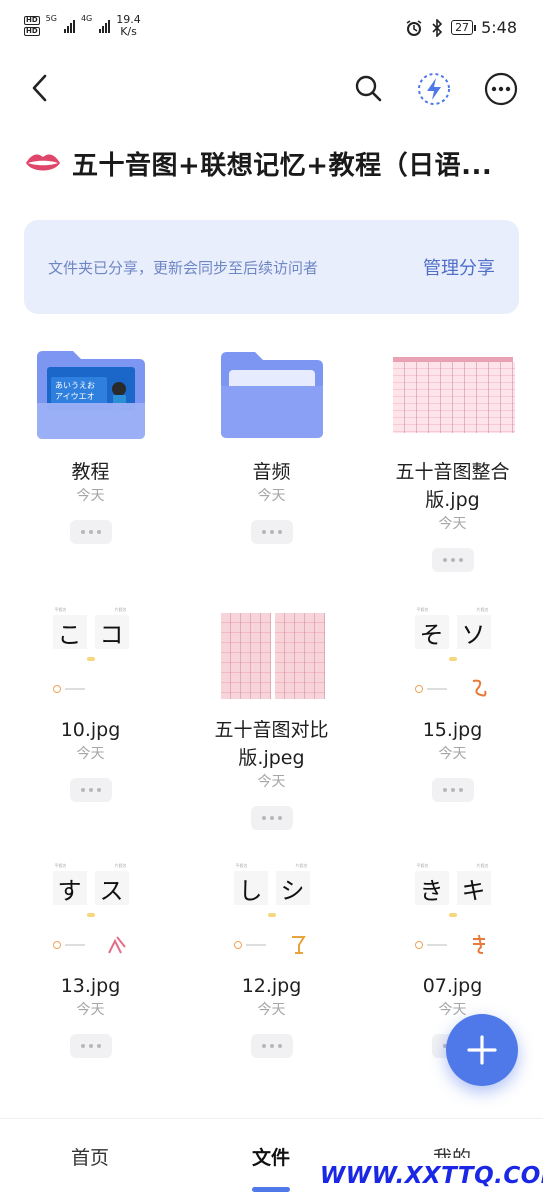  I want to click on file-item: 平假名 片假名 そ ソ 15.jpg 今天, so click(452, 700).